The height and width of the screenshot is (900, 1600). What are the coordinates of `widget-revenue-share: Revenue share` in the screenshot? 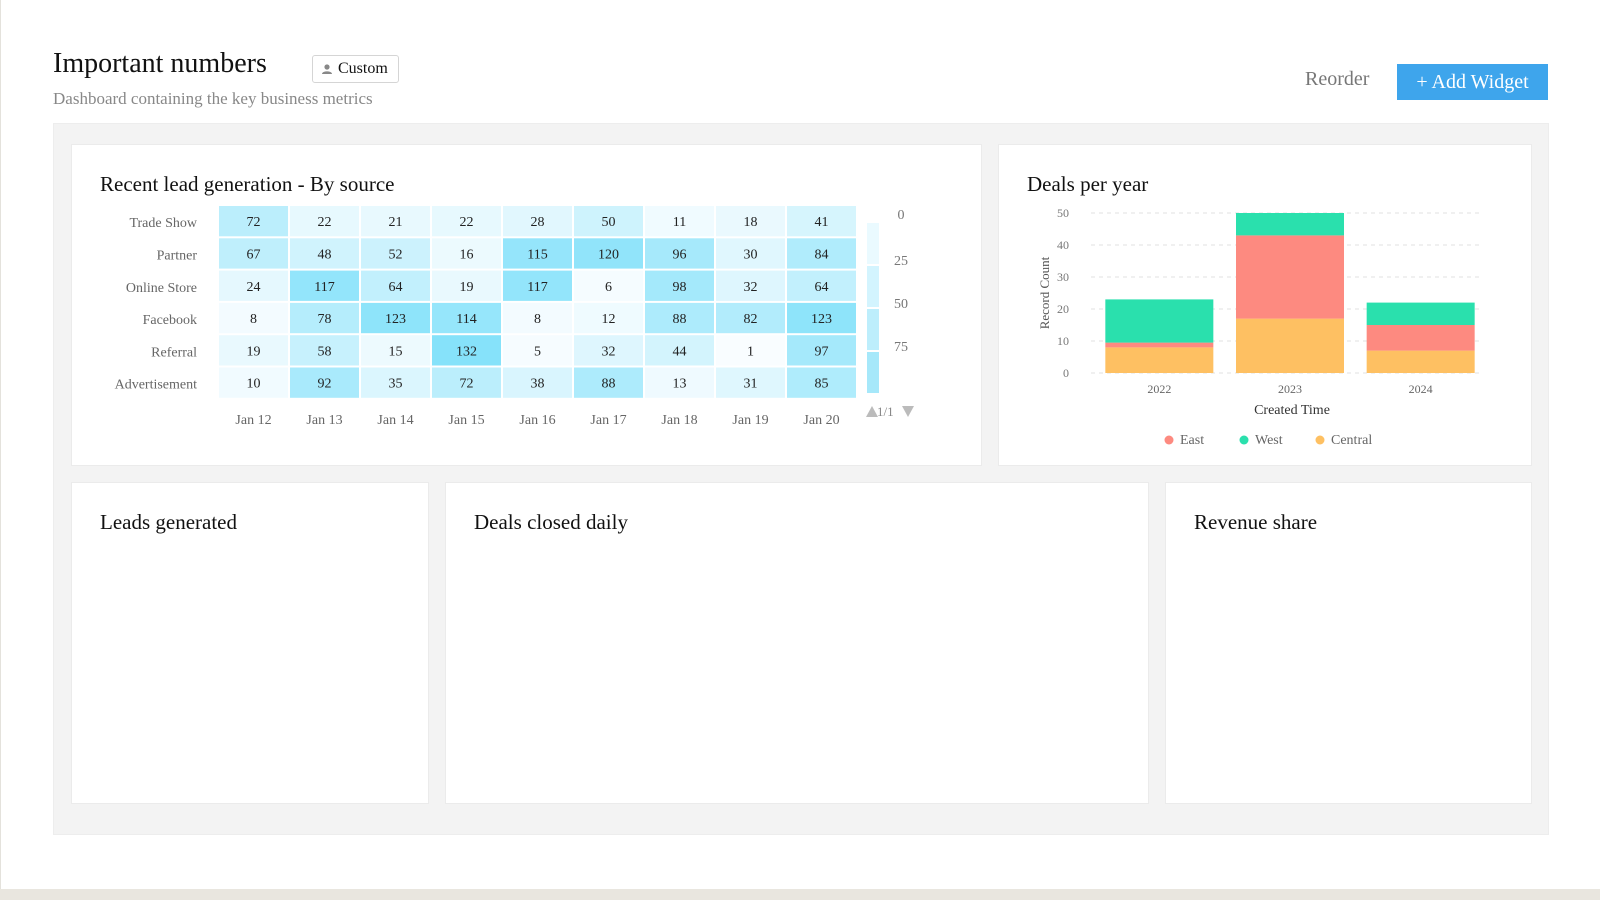 It's located at (1348, 643).